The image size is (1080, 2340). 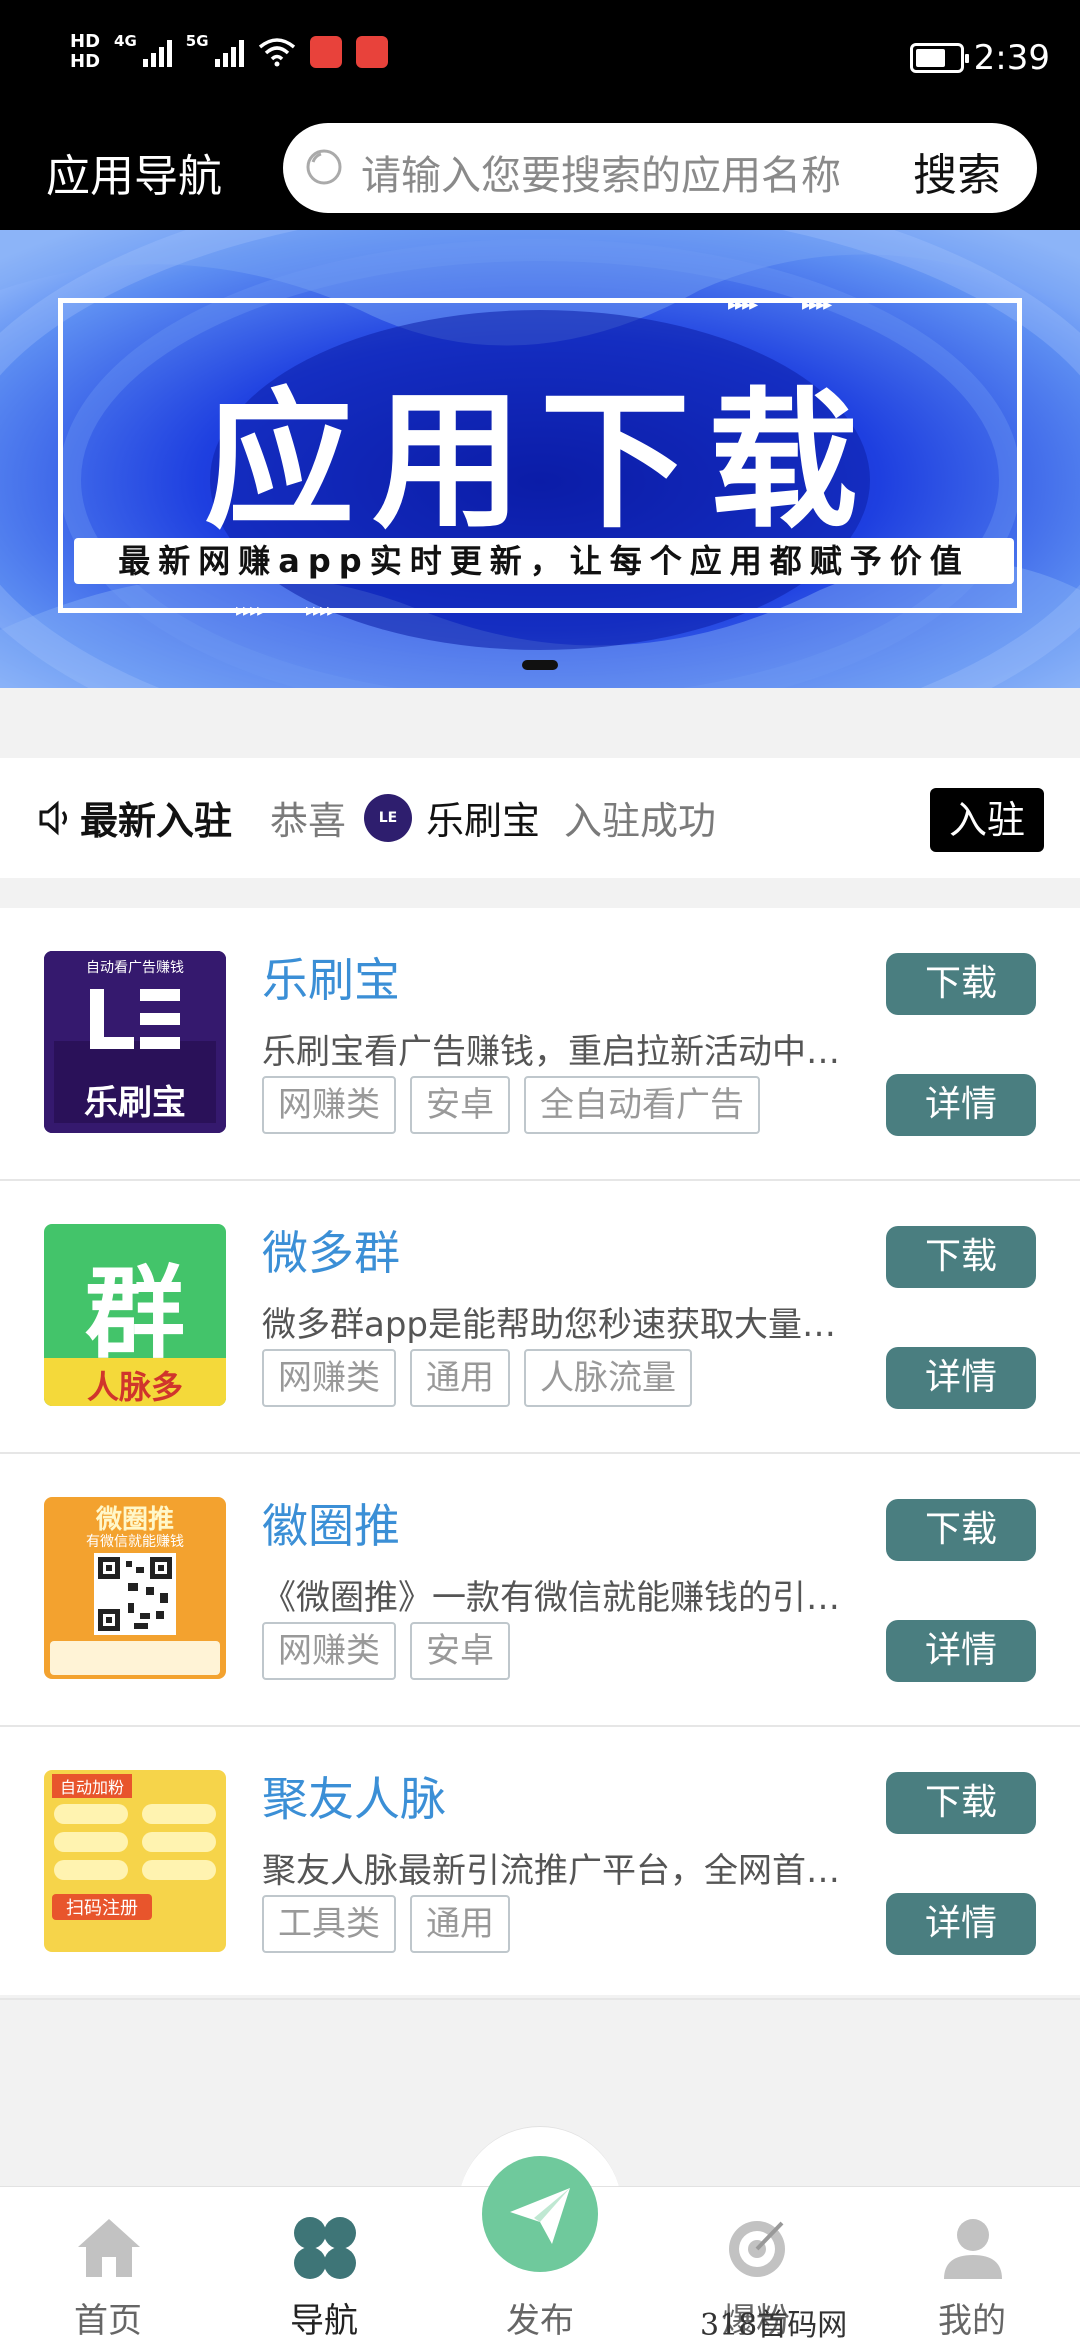 I want to click on status-left: HD HD 4G 5G, so click(x=229, y=52).